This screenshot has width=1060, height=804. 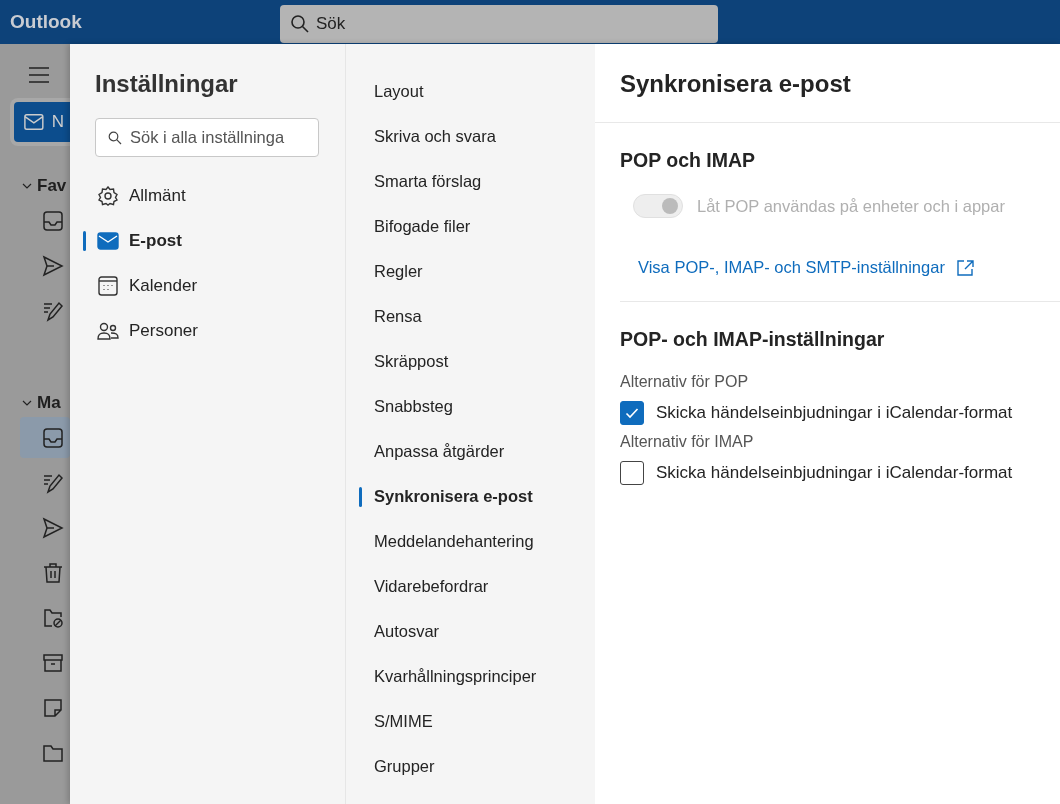 I want to click on settings-category: Kalender, so click(x=142, y=285).